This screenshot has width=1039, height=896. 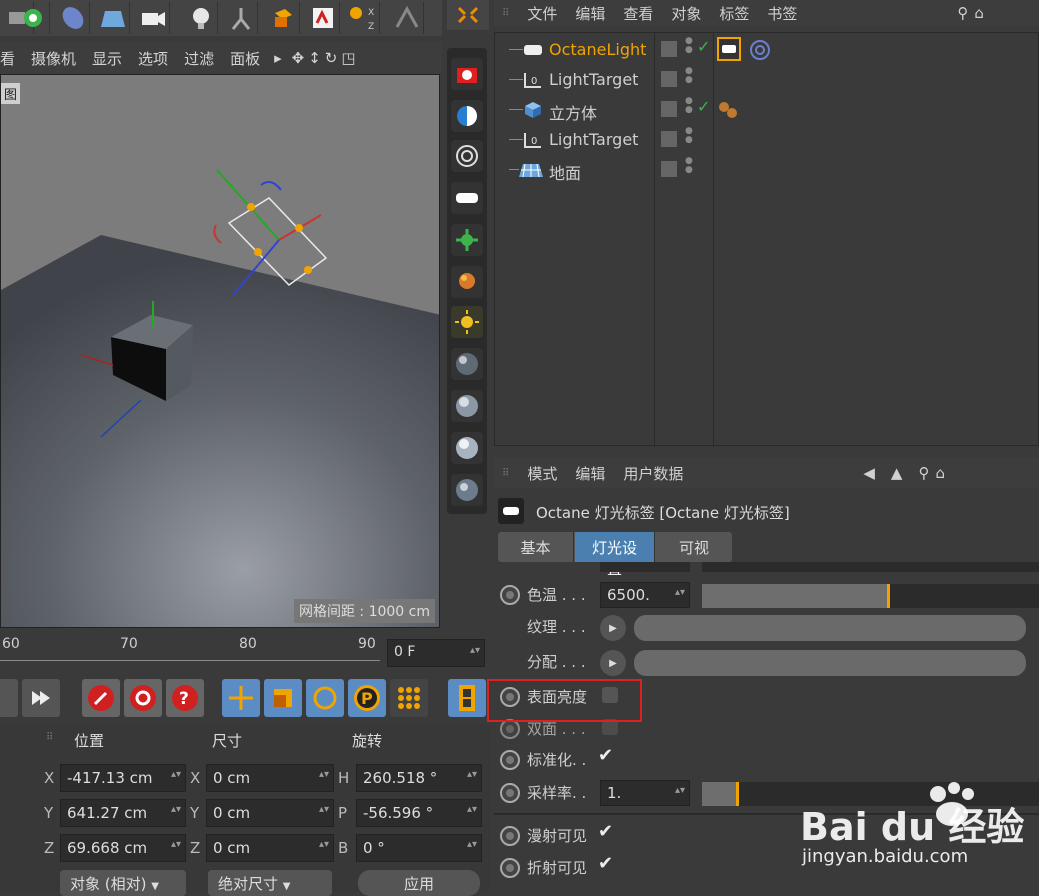 I want to click on tab-light-settings: 灯光设置, so click(x=615, y=555).